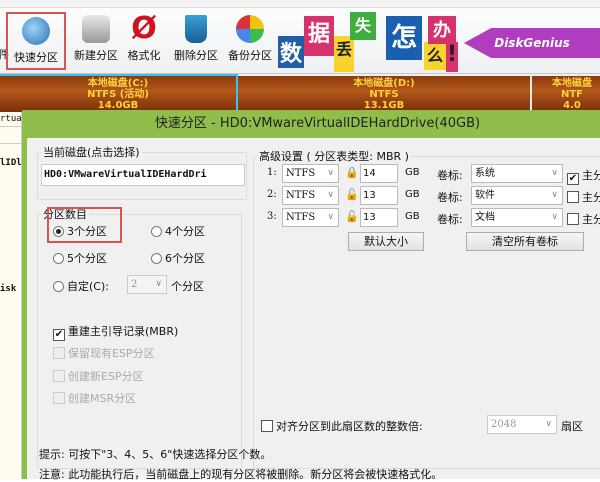  What do you see at coordinates (80, 258) in the screenshot?
I see `radio-5-partitions: 5个分区` at bounding box center [80, 258].